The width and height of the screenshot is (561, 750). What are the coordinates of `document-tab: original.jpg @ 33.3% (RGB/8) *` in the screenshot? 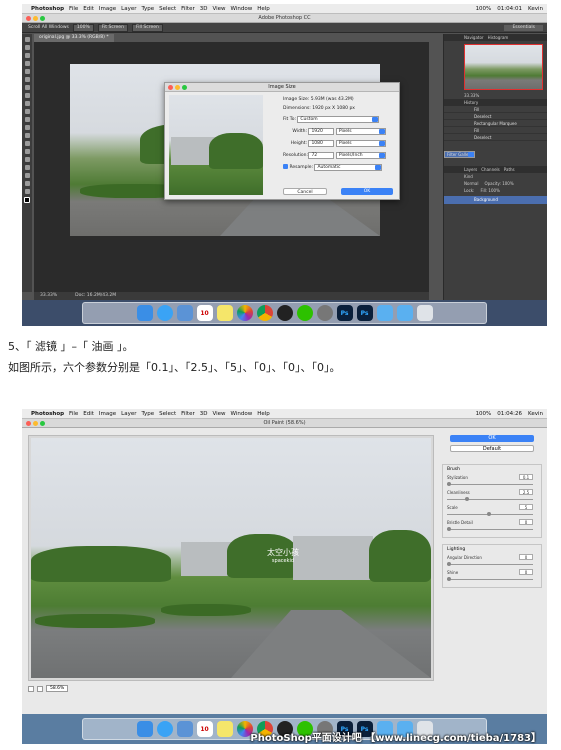 It's located at (74, 38).